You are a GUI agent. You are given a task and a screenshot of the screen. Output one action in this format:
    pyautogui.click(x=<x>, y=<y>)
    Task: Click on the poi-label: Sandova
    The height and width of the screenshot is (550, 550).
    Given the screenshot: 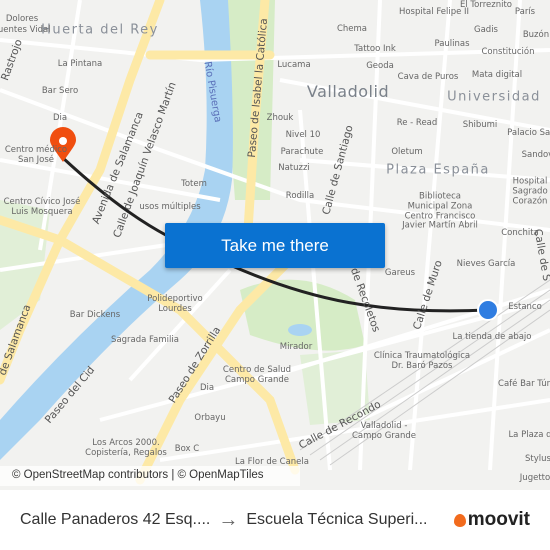 What is the action you would take?
    pyautogui.click(x=535, y=155)
    